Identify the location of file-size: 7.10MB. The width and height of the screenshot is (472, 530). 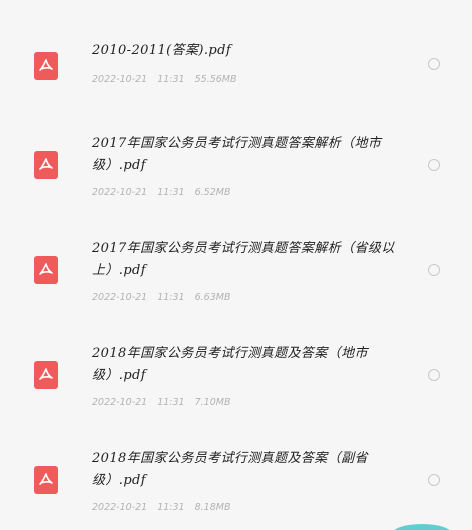
(212, 402).